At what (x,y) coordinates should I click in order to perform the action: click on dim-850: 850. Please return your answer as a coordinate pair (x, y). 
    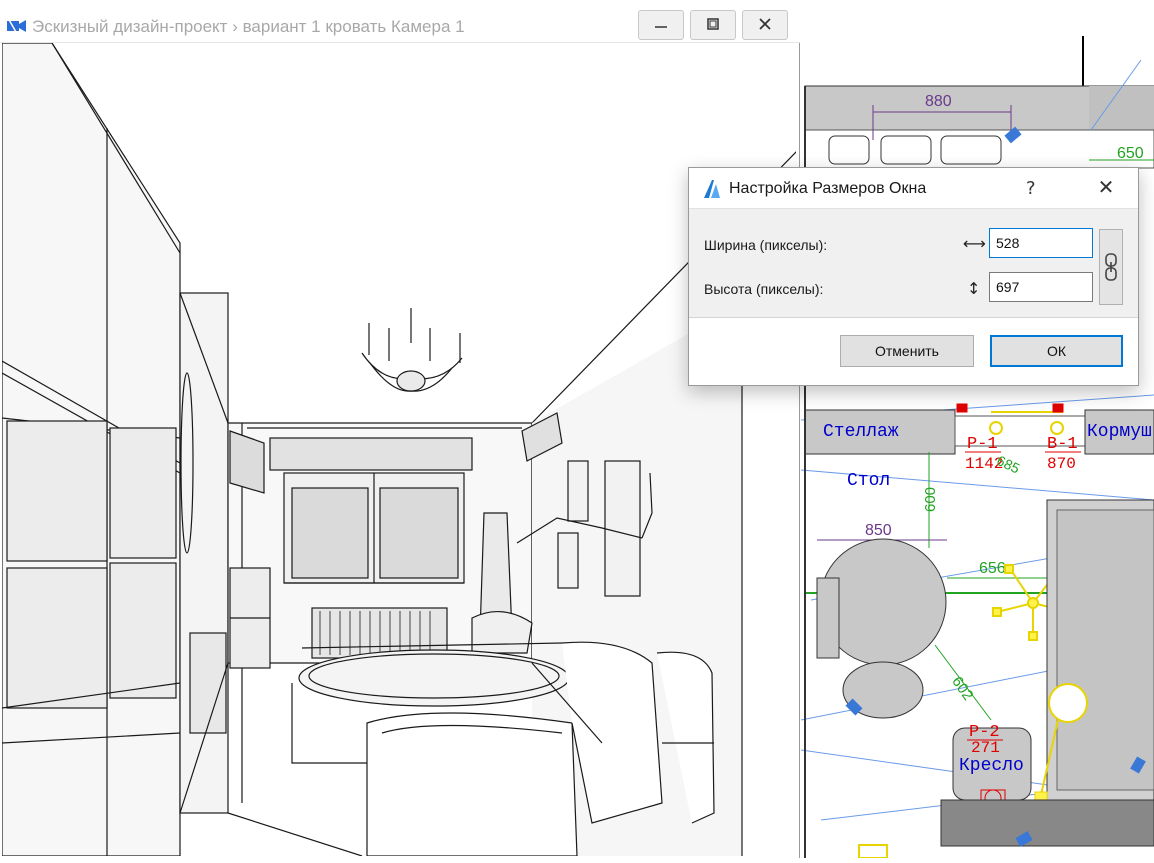
    Looking at the image, I should click on (878, 530).